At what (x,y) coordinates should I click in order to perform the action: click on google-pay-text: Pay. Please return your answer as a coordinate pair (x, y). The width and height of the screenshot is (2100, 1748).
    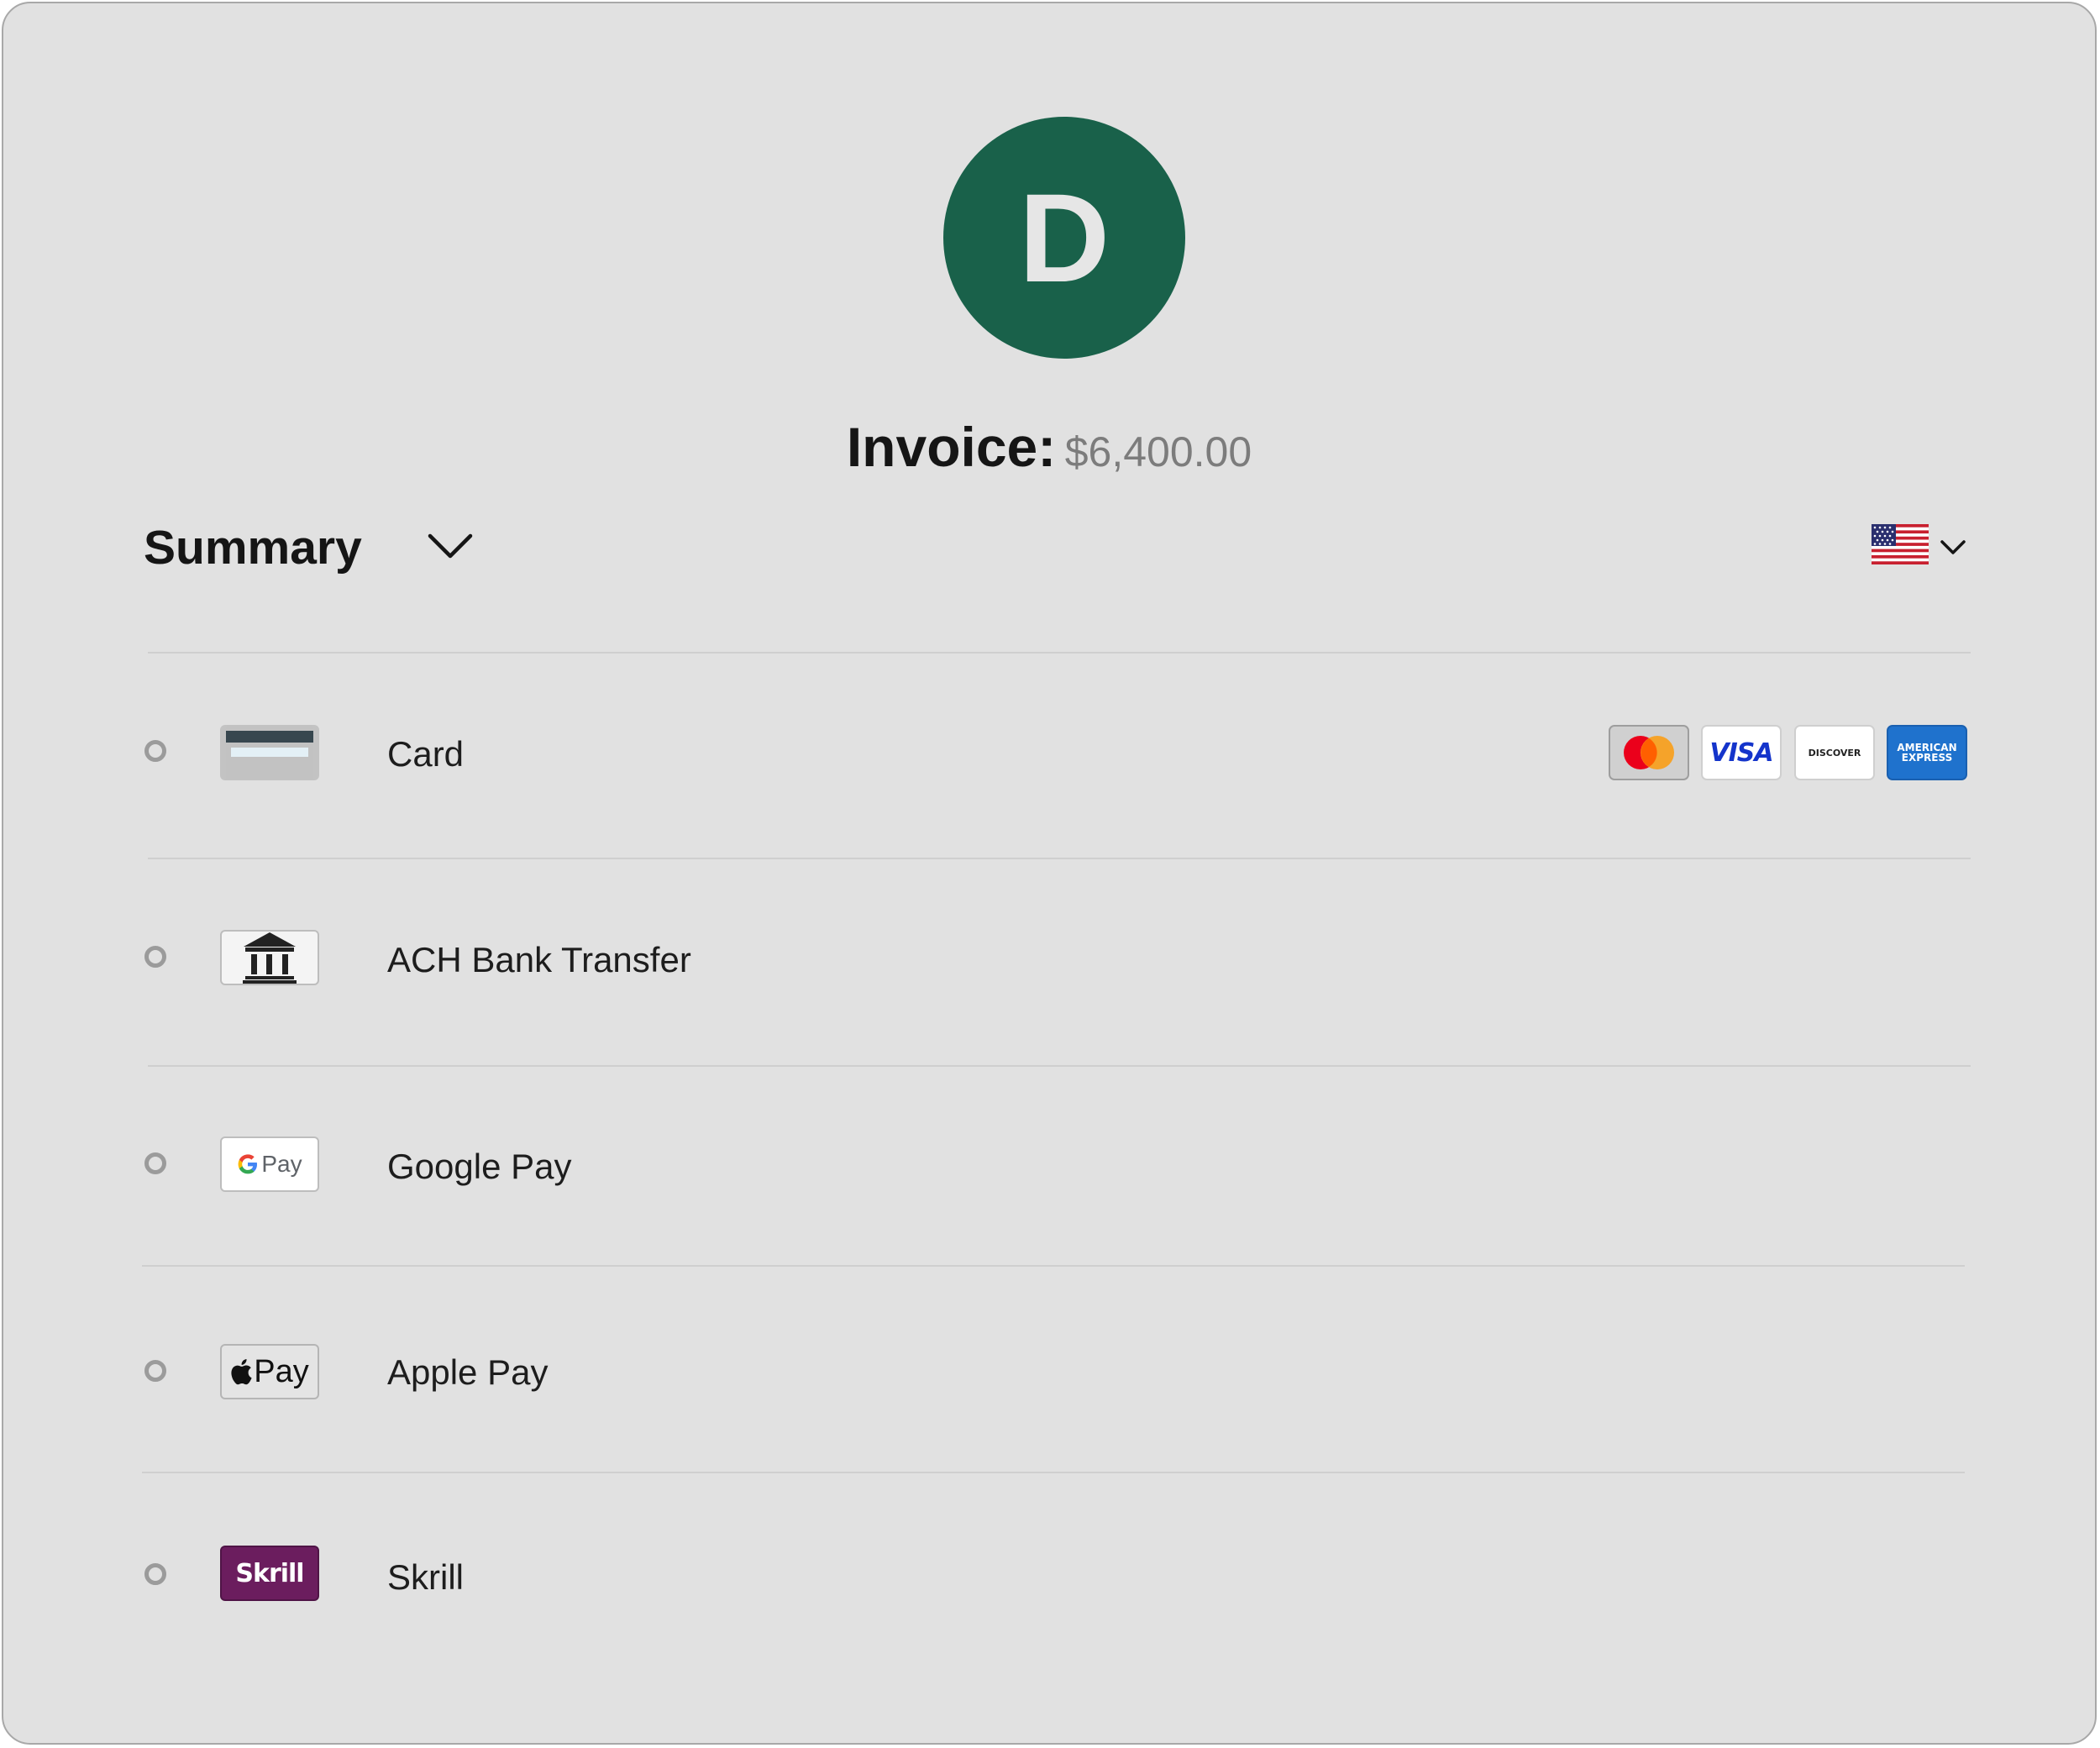
    Looking at the image, I should click on (281, 1164).